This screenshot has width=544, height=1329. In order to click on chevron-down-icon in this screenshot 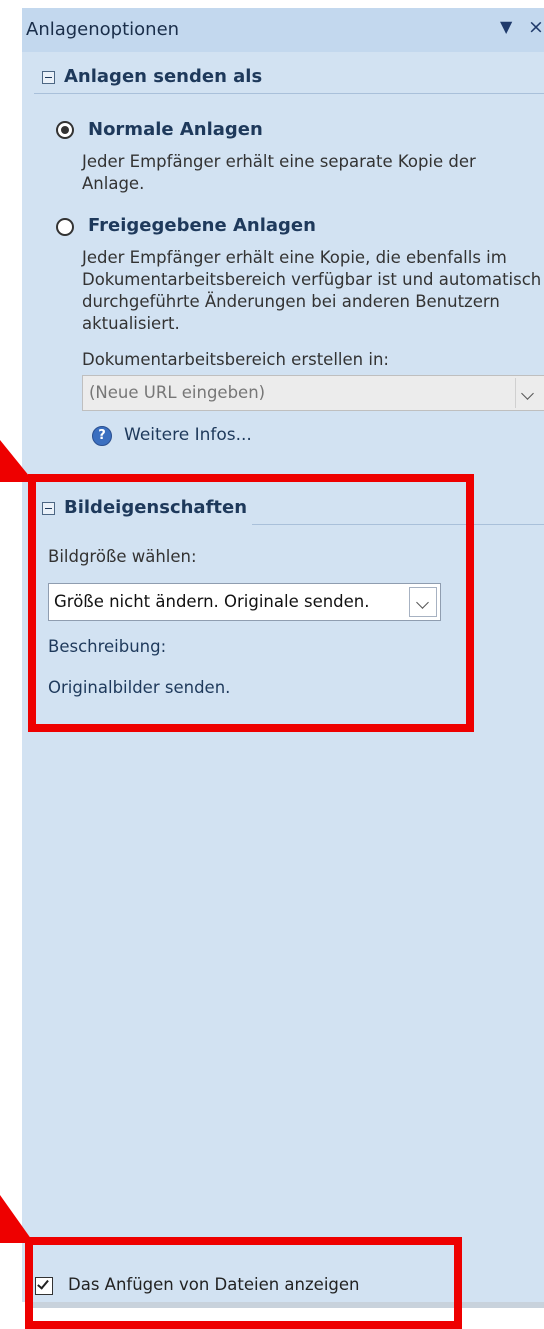, I will do `click(527, 393)`.